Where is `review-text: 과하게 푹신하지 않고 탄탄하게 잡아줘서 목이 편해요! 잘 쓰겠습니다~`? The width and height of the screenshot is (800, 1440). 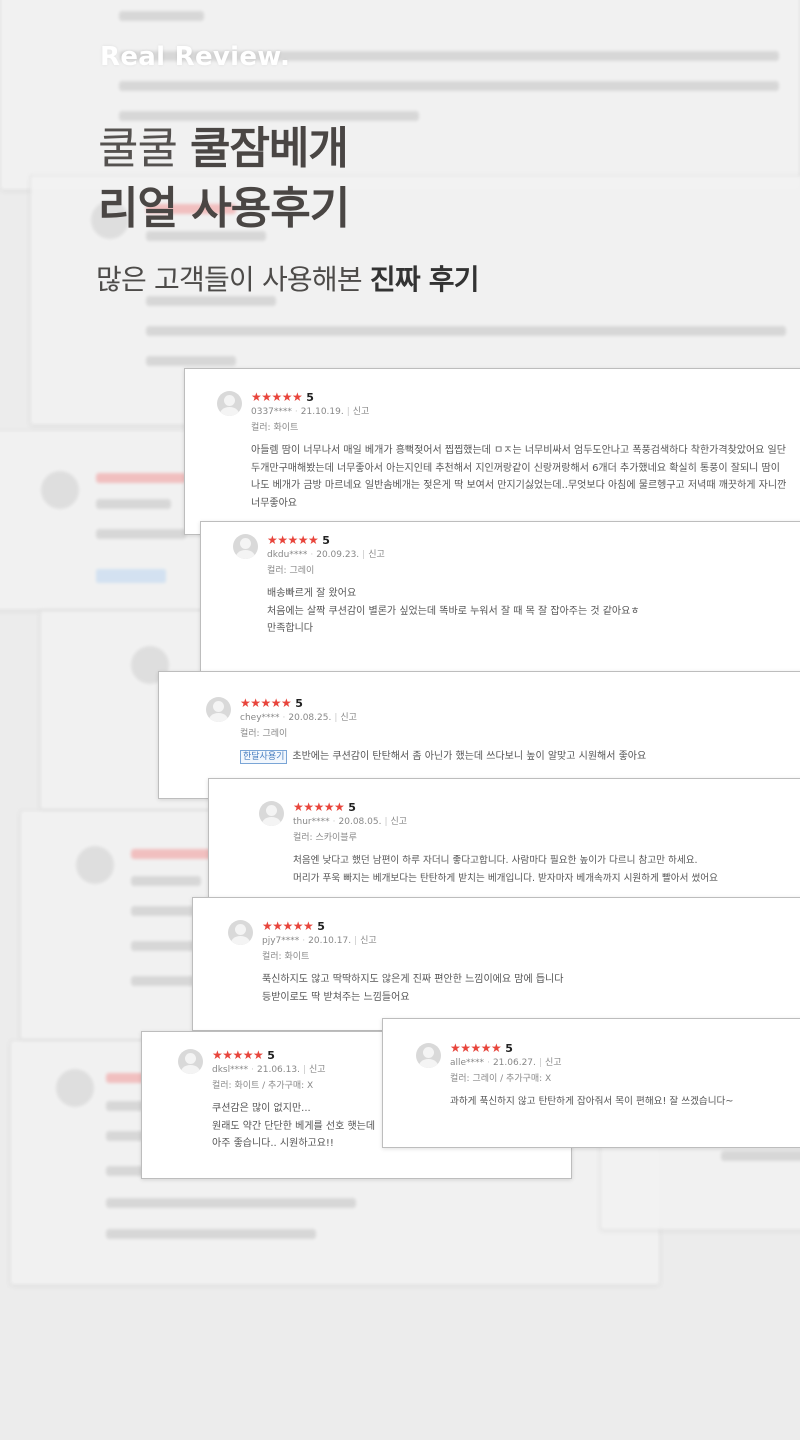 review-text: 과하게 푹신하지 않고 탄탄하게 잡아줘서 목이 편해요! 잘 쓰겠습니다~ is located at coordinates (625, 1102).